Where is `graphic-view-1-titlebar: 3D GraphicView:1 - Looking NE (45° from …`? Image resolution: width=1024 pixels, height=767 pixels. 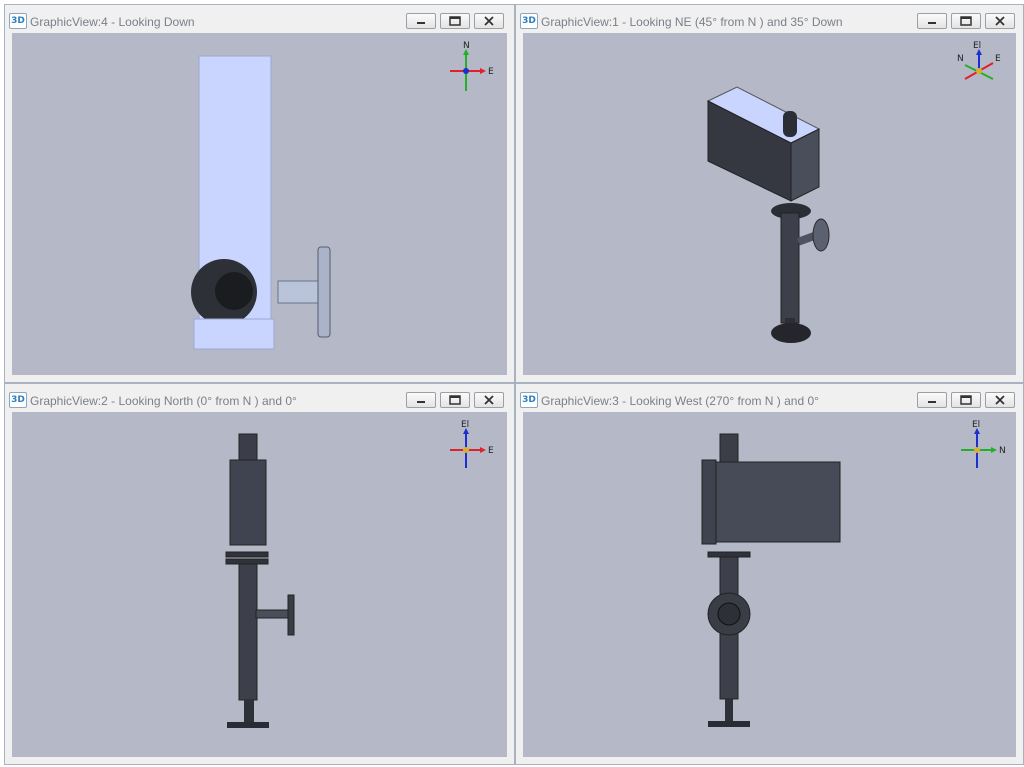 graphic-view-1-titlebar: 3D GraphicView:1 - Looking NE (45° from … is located at coordinates (769, 19).